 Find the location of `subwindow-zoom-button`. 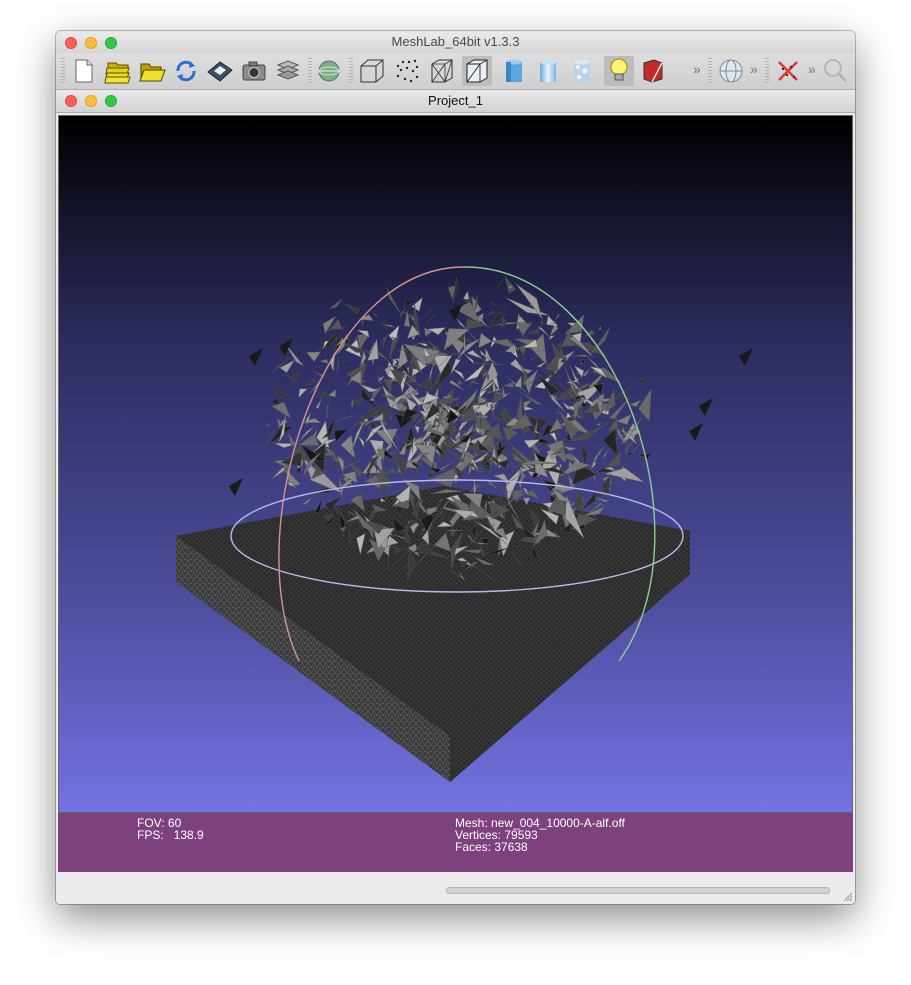

subwindow-zoom-button is located at coordinates (111, 101).